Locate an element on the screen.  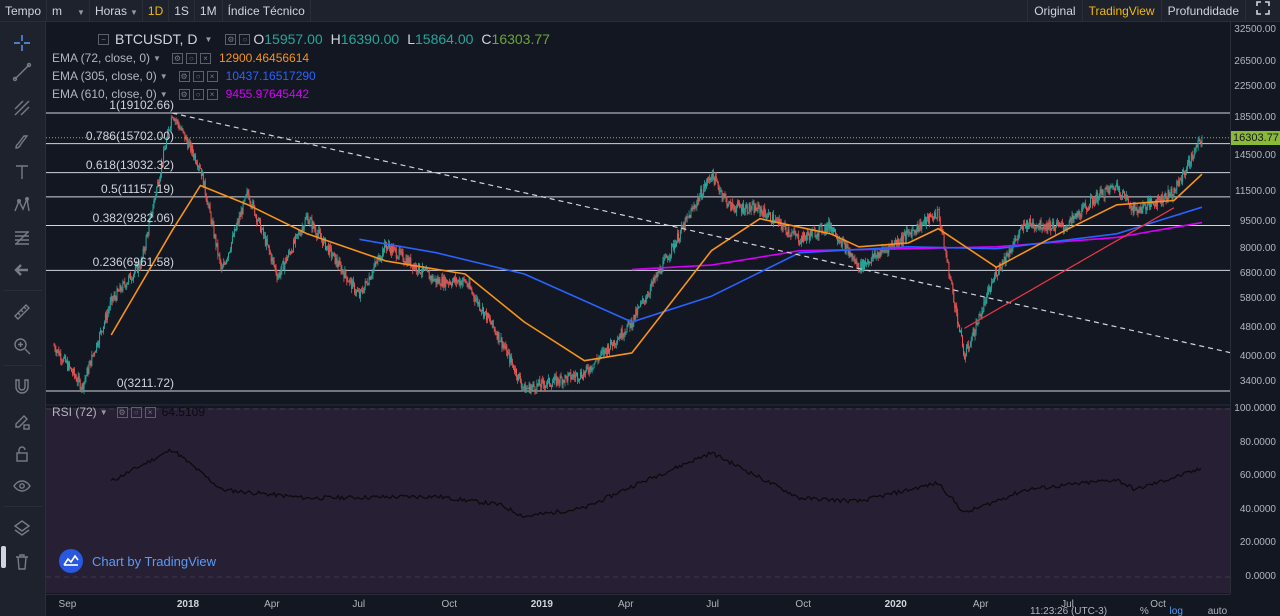
ema-name: EMA (305, close, 0) is located at coordinates (104, 76).